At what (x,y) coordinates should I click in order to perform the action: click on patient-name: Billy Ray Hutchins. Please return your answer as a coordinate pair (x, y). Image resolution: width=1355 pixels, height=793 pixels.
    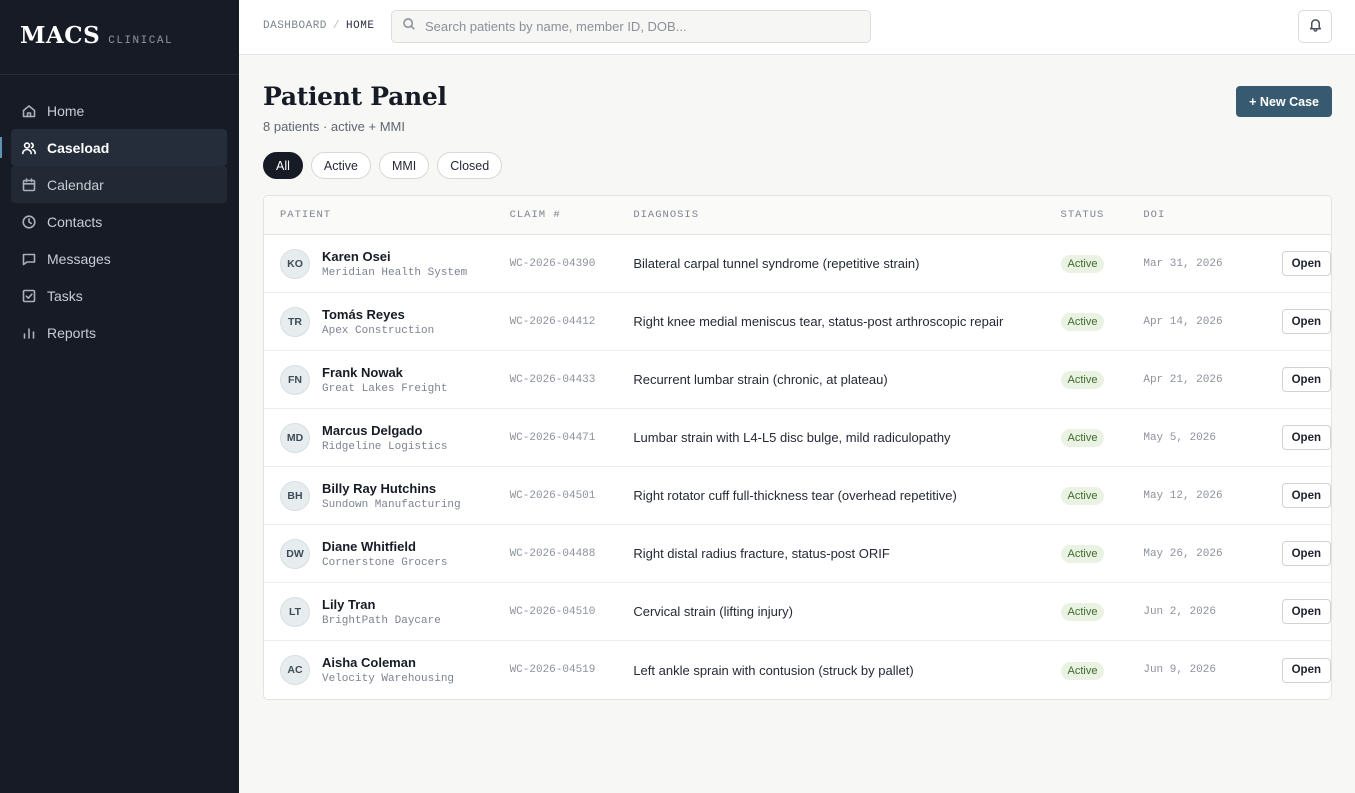
    Looking at the image, I should click on (391, 488).